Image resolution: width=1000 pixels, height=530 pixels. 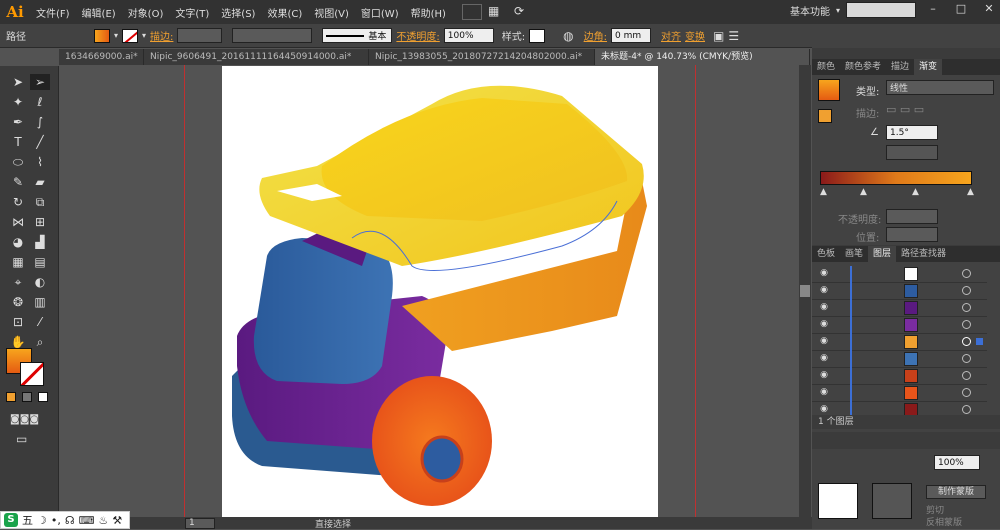 I want to click on stroke-color-swatch, so click(x=32, y=374).